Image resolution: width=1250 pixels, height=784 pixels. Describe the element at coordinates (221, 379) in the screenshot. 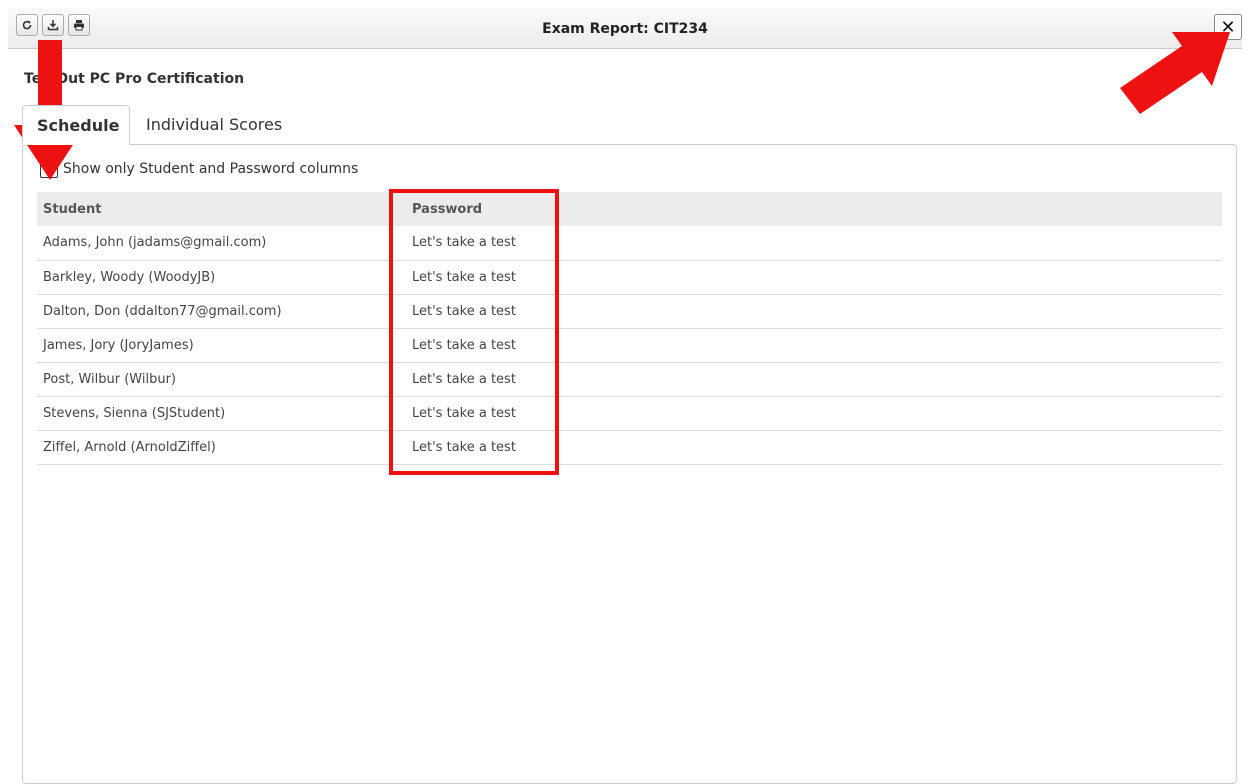

I see `student-cell: Post, Wilbur (Wilbur)` at that location.